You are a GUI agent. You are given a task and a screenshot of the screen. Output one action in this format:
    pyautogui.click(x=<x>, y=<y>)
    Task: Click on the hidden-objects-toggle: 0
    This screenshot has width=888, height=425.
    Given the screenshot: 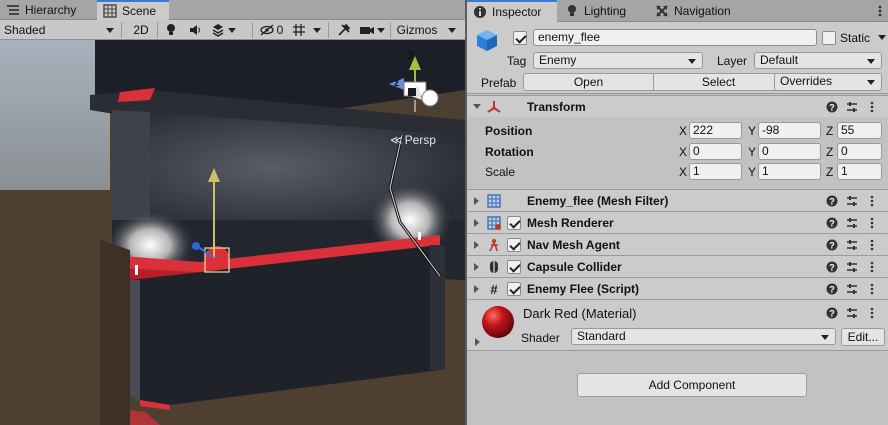 What is the action you would take?
    pyautogui.click(x=271, y=30)
    